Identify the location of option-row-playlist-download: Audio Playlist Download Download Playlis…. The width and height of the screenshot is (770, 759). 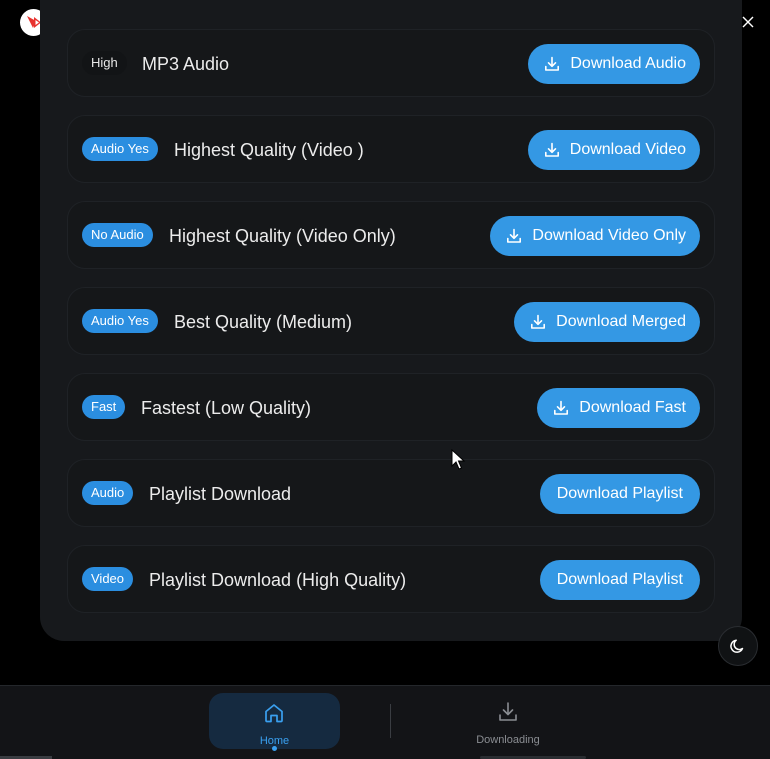
(391, 493).